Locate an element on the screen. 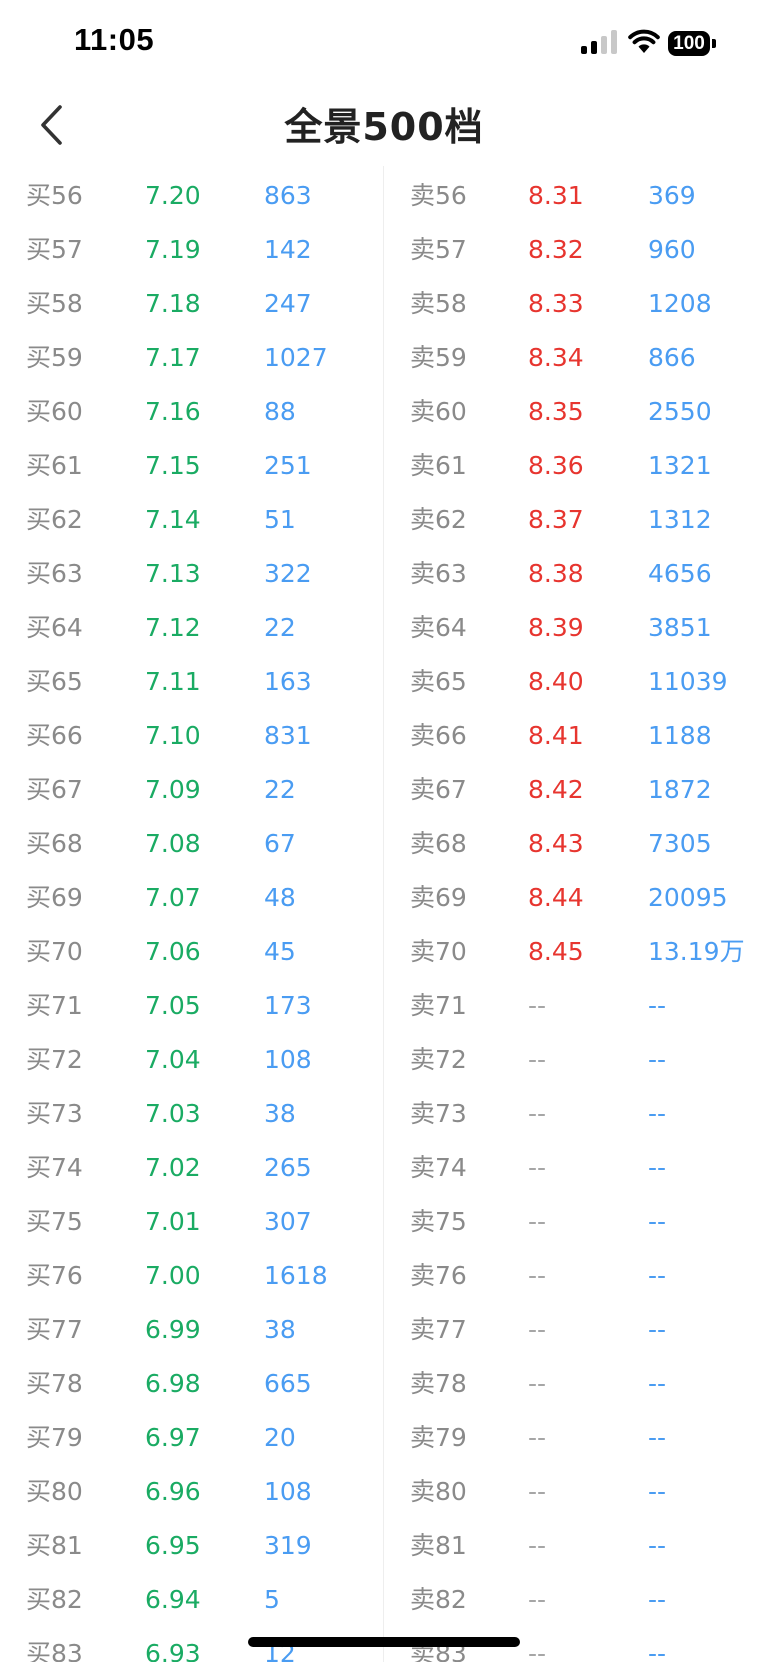 Image resolution: width=768 pixels, height=1662 pixels. level-label: 卖58 is located at coordinates (438, 303).